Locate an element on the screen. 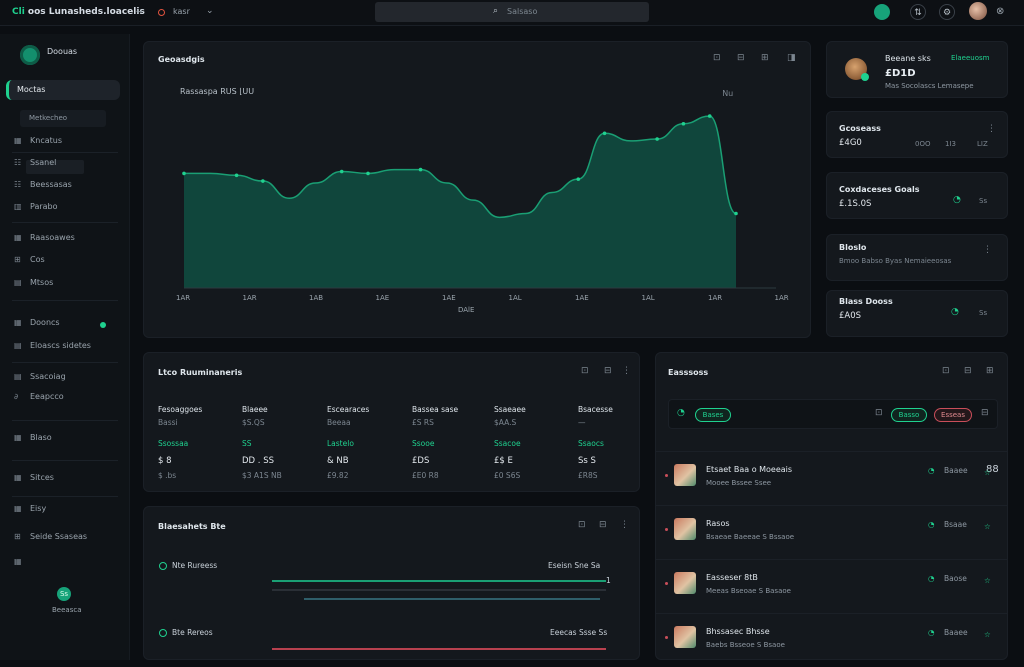  profile-link: Elaeeuosm is located at coordinates (970, 58).